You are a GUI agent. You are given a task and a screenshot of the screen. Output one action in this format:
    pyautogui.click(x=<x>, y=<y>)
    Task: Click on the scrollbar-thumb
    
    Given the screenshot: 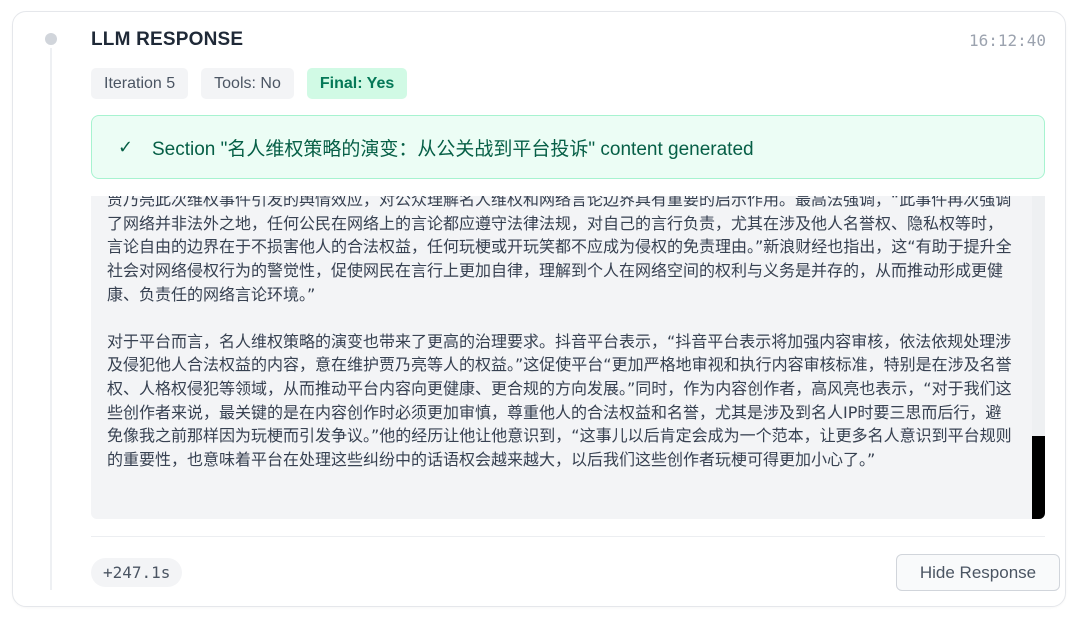 What is the action you would take?
    pyautogui.click(x=1038, y=477)
    